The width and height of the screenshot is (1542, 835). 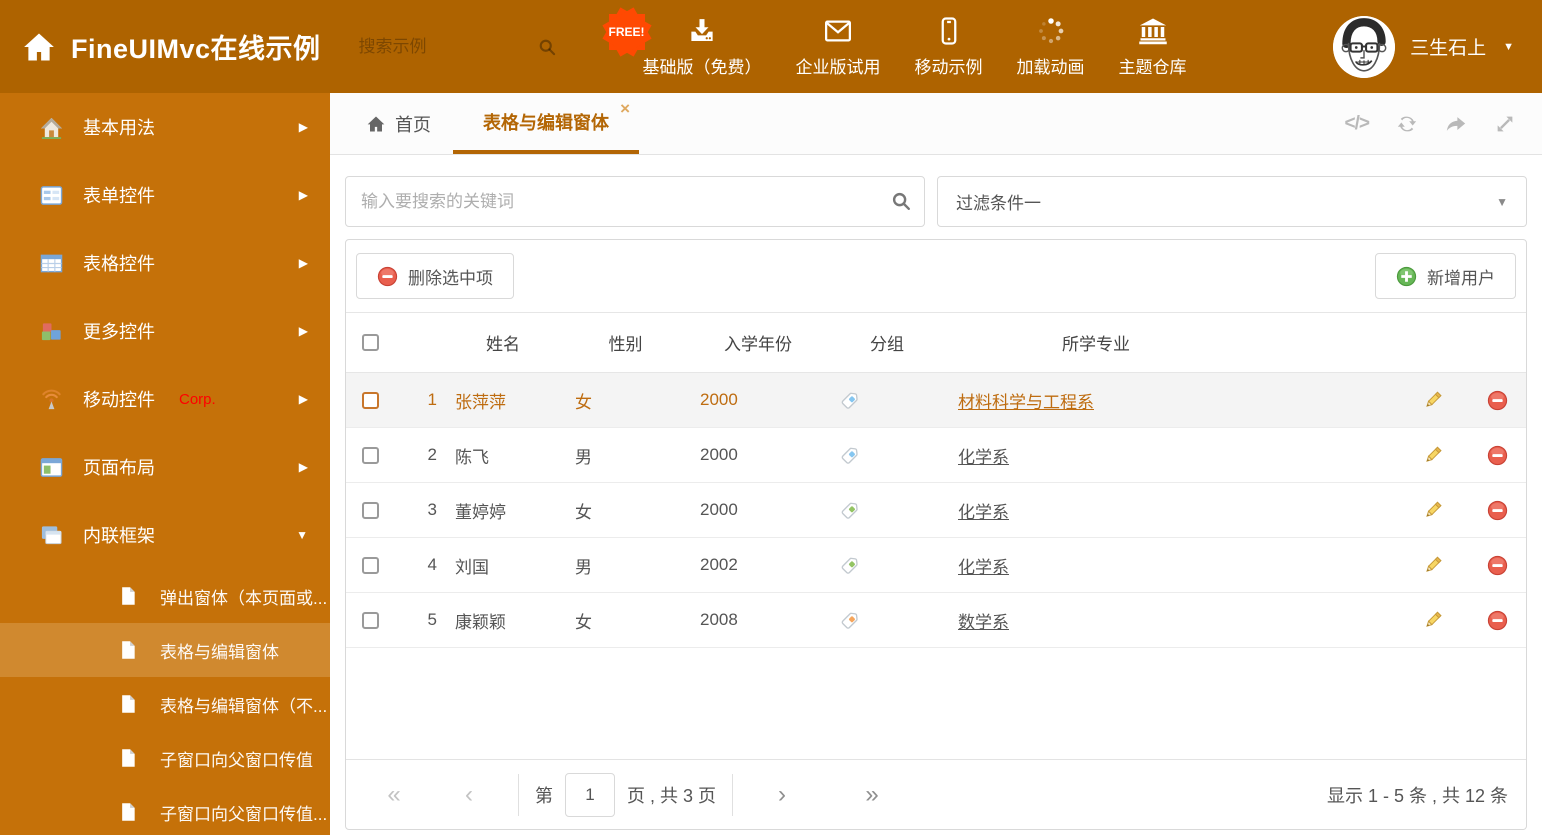 I want to click on first-page-button: «, so click(x=394, y=794).